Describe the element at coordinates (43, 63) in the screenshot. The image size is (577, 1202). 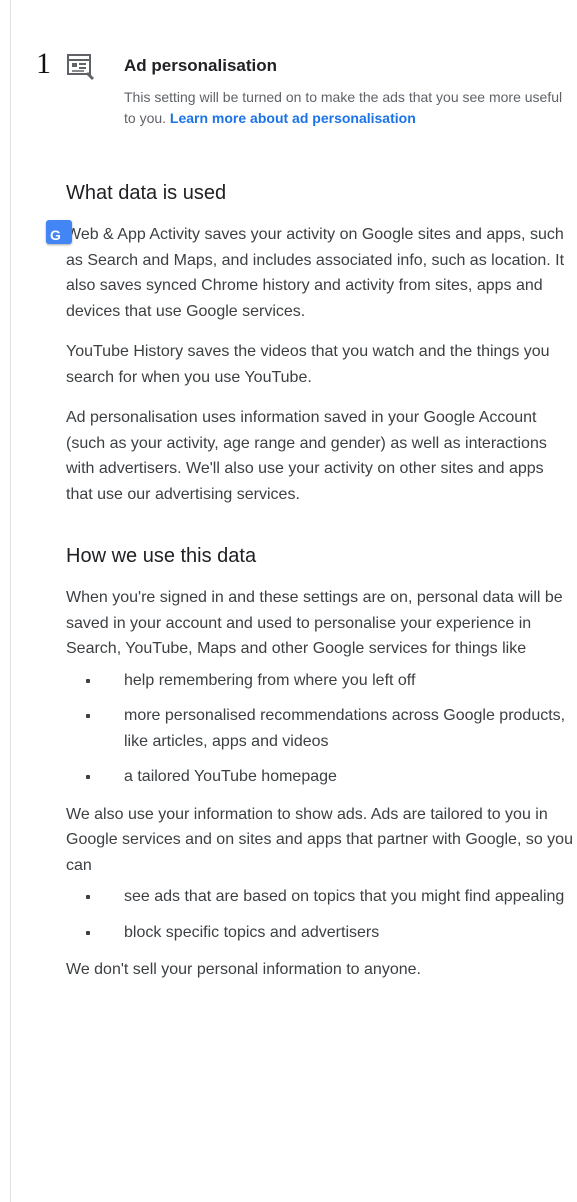
I see `step-number: 1` at that location.